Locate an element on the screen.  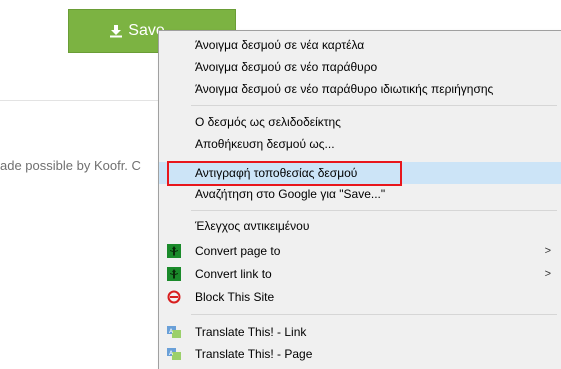
footer-text: ade possible by Koofr. C is located at coordinates (70, 165).